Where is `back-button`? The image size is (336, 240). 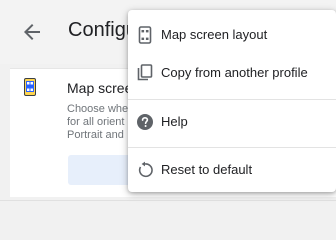
back-button is located at coordinates (32, 32).